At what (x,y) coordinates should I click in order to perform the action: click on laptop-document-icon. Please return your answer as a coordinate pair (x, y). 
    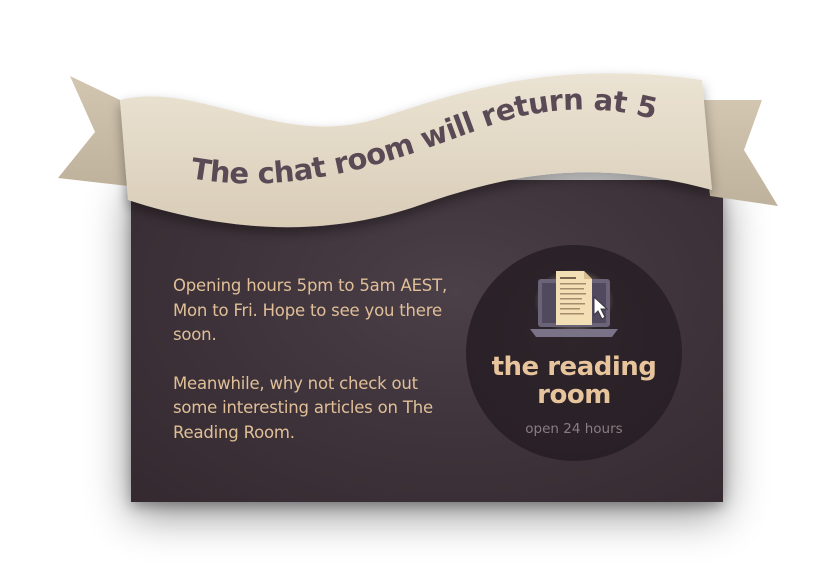
    Looking at the image, I should click on (574, 303).